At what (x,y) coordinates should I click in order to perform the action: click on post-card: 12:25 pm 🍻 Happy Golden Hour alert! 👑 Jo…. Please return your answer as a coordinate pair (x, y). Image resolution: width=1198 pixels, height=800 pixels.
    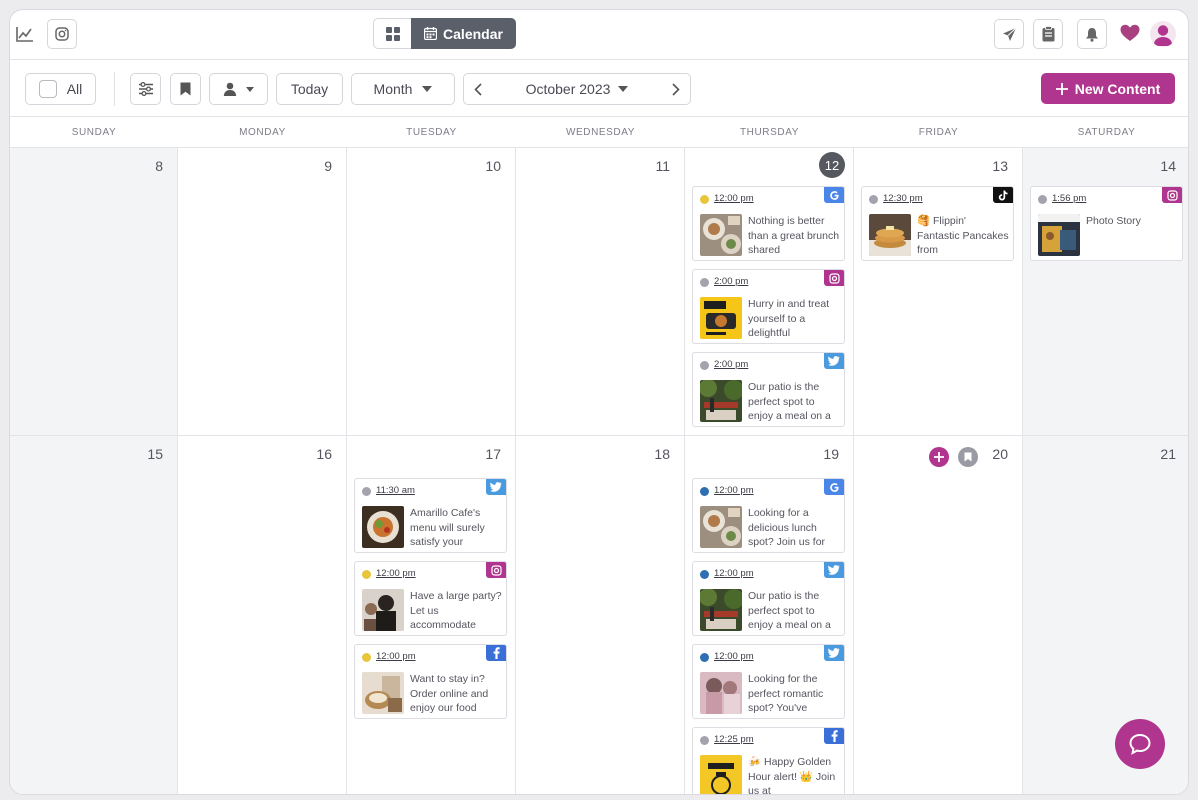
    Looking at the image, I should click on (768, 761).